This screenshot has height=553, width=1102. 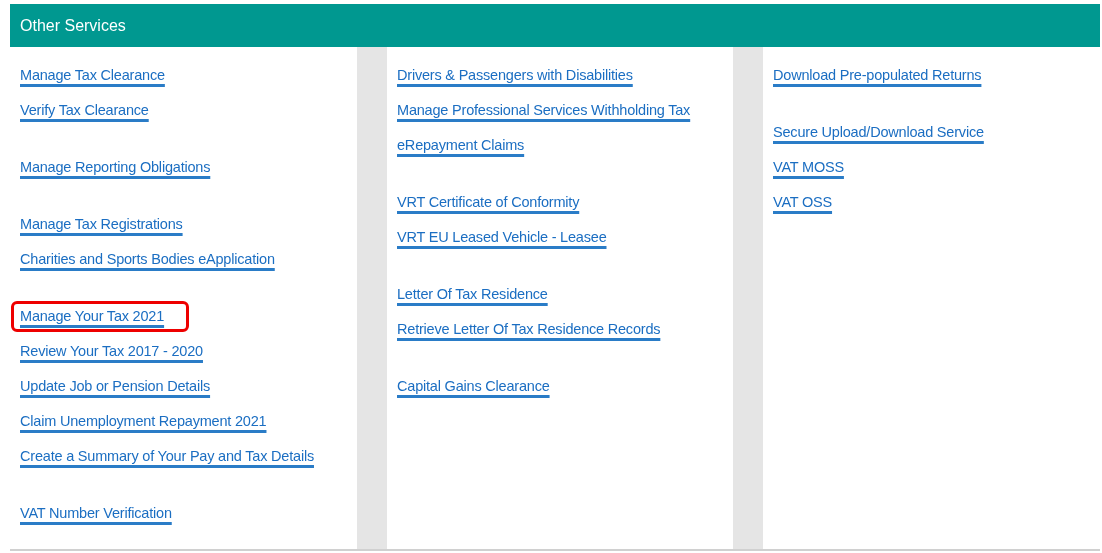 I want to click on service-link: Verify Tax Clearance, so click(x=92, y=110).